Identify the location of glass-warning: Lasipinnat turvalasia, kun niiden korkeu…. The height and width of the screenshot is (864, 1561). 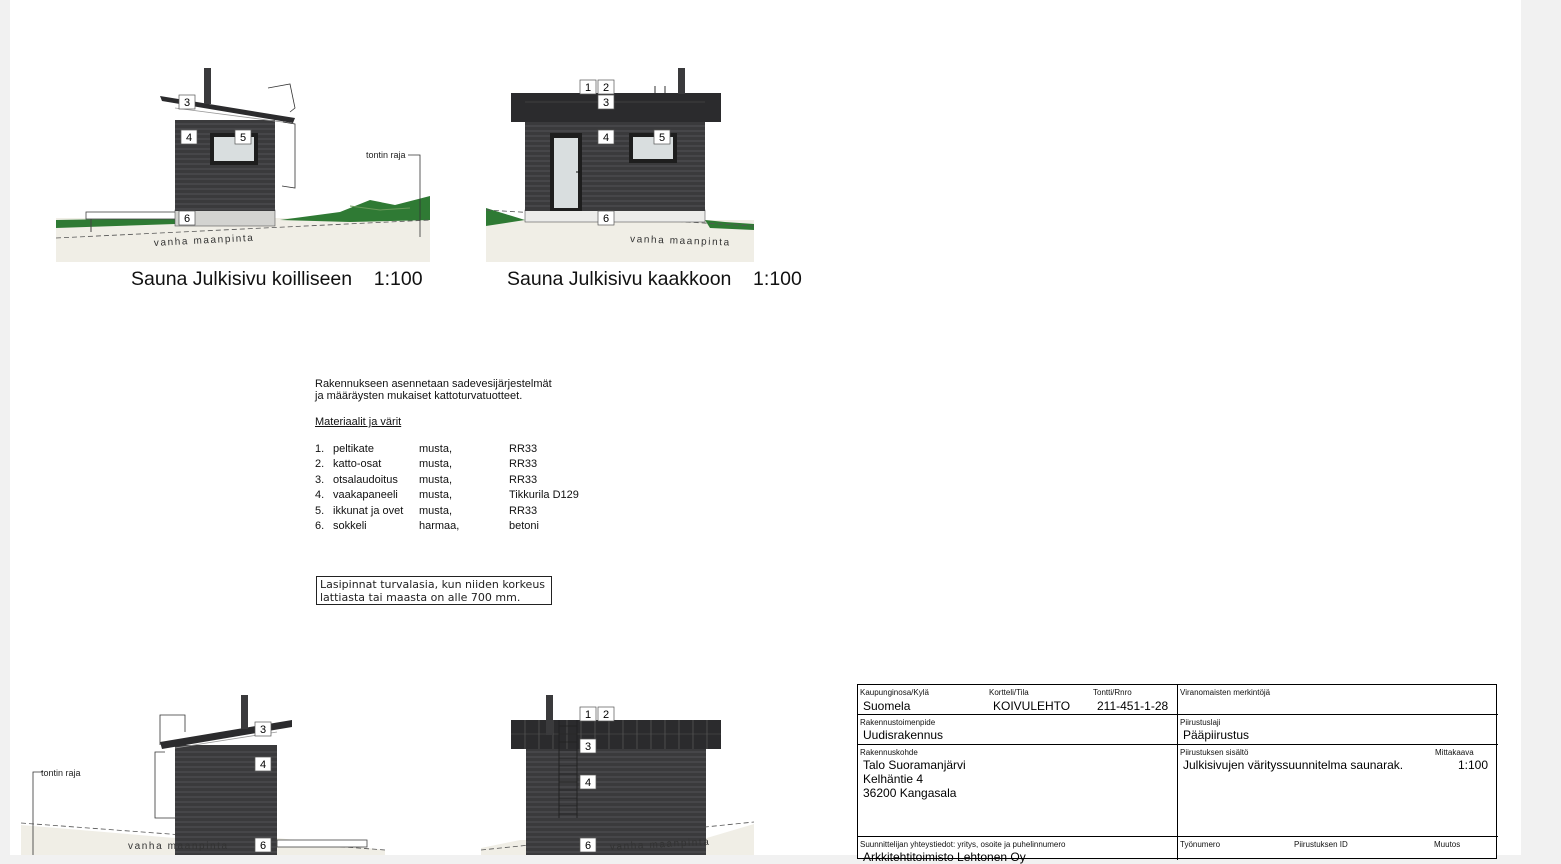
(434, 590).